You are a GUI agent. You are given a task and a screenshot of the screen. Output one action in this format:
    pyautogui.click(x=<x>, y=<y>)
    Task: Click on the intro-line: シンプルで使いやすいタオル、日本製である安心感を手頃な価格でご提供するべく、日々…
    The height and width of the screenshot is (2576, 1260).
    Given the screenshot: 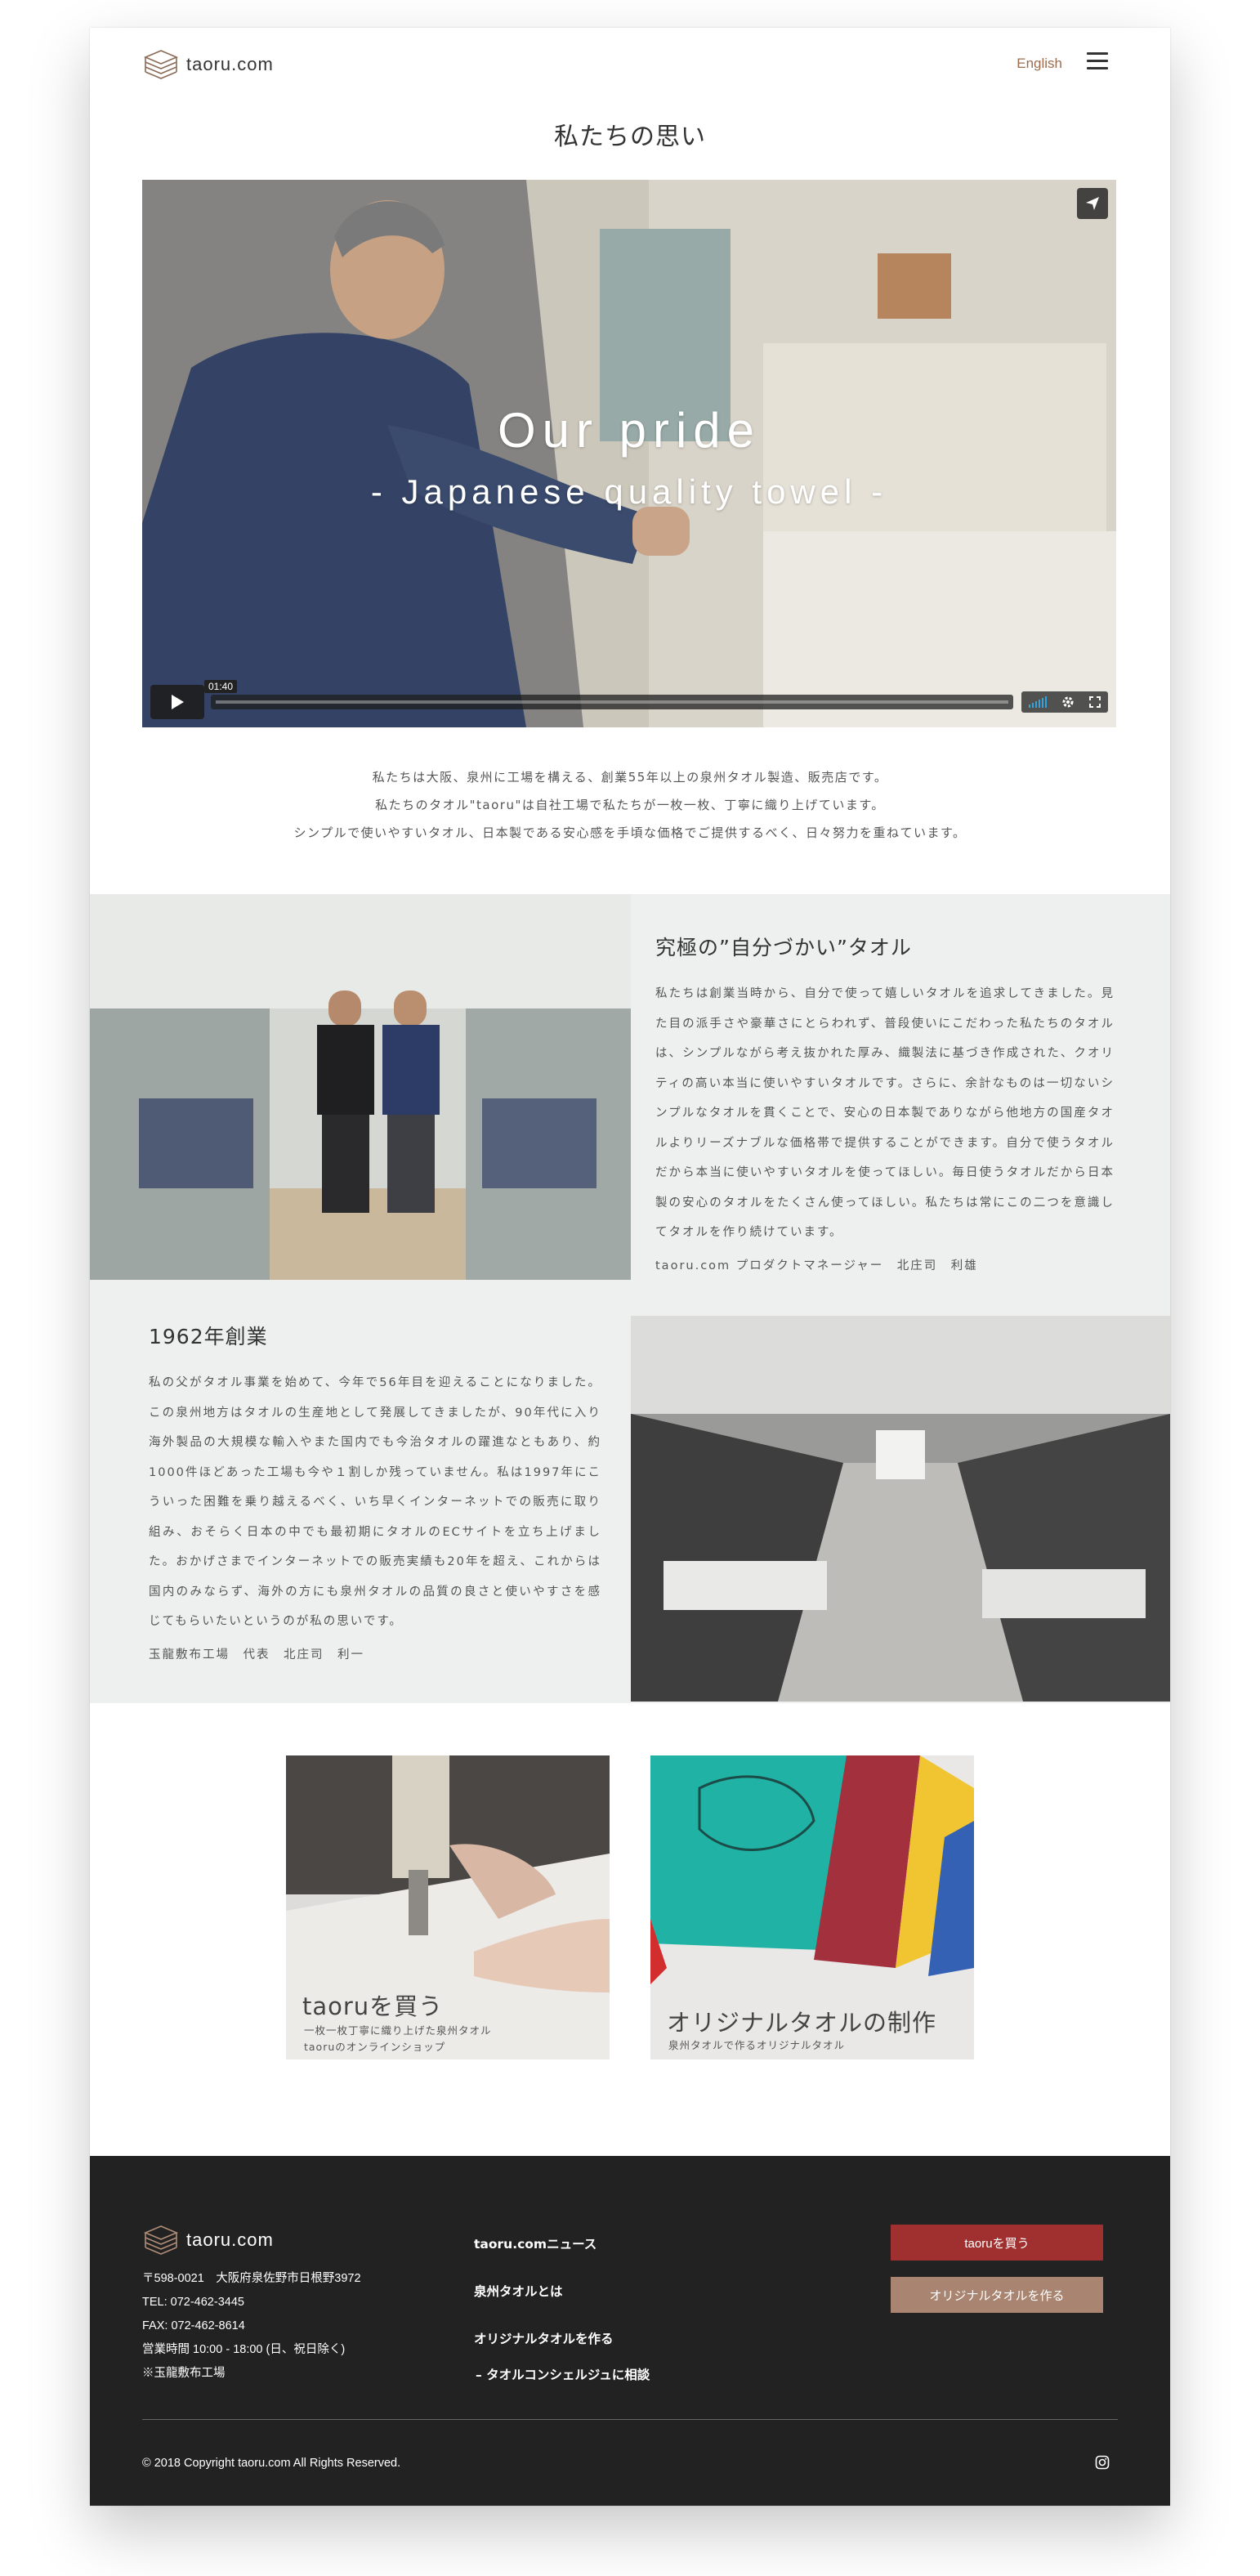 What is the action you would take?
    pyautogui.click(x=630, y=832)
    